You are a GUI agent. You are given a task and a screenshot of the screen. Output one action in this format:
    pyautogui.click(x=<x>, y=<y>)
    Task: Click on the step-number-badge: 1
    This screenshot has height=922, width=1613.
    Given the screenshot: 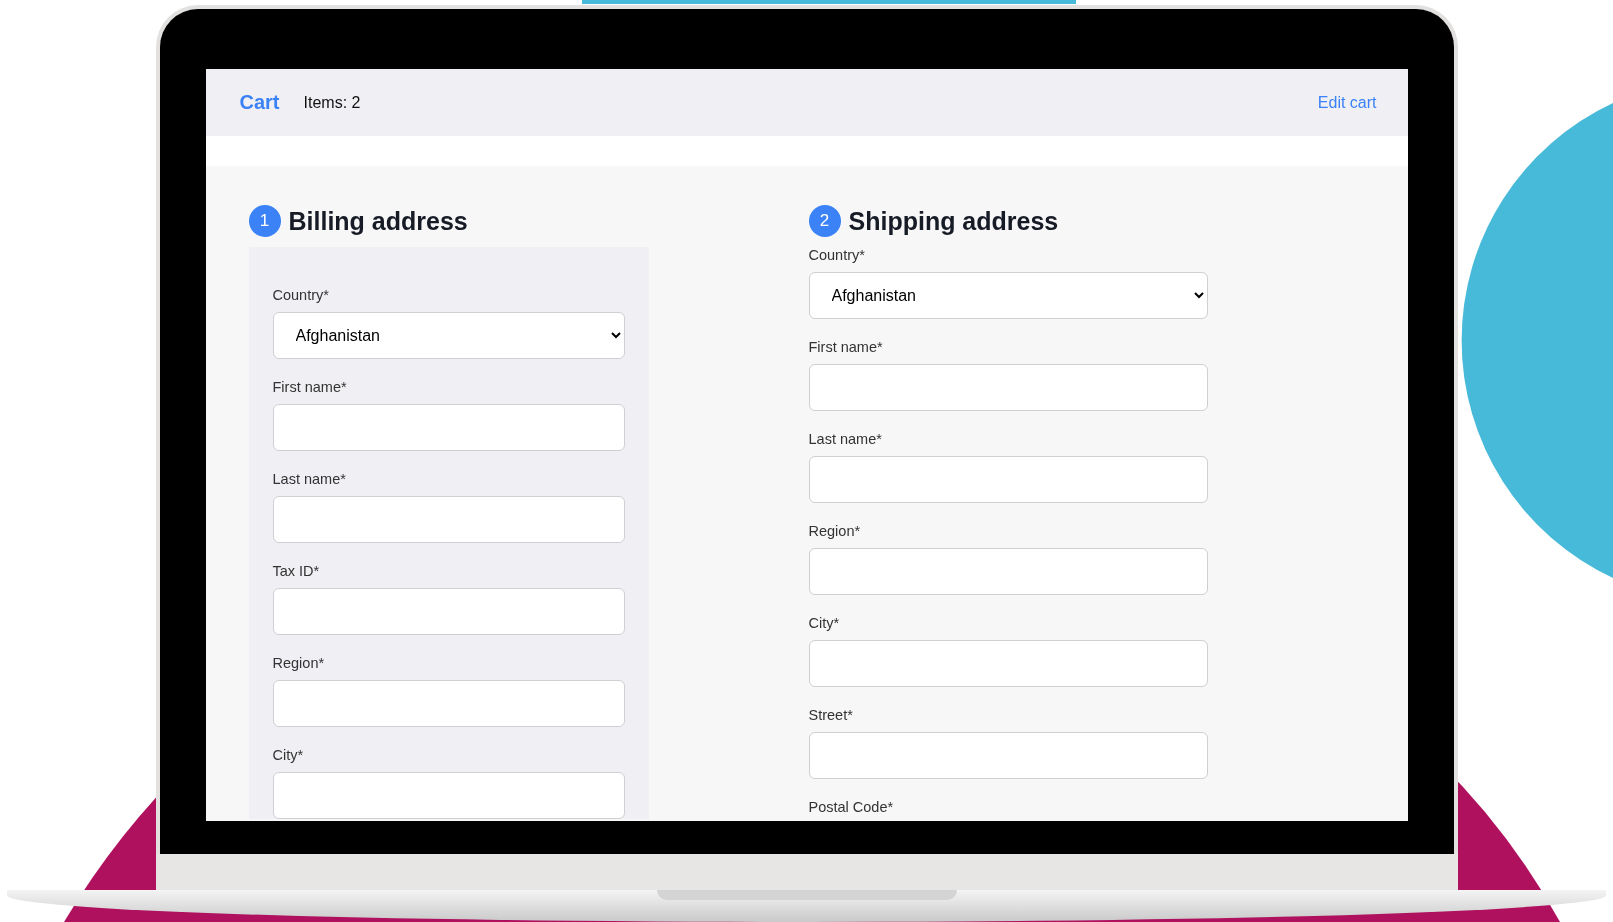 What is the action you would take?
    pyautogui.click(x=264, y=221)
    